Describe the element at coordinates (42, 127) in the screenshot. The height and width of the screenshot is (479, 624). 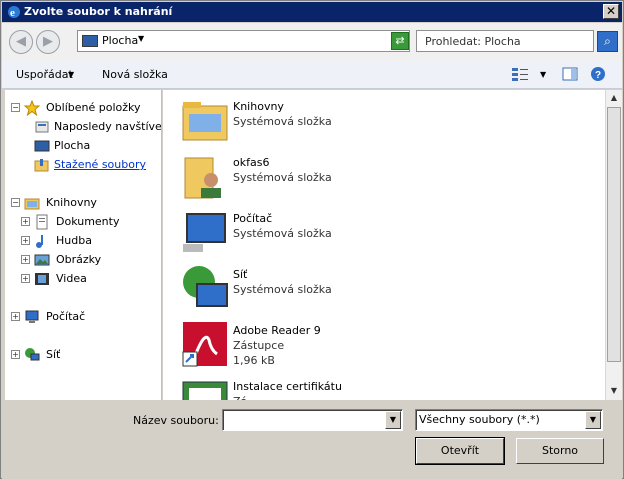
I see `recent-places-icon` at that location.